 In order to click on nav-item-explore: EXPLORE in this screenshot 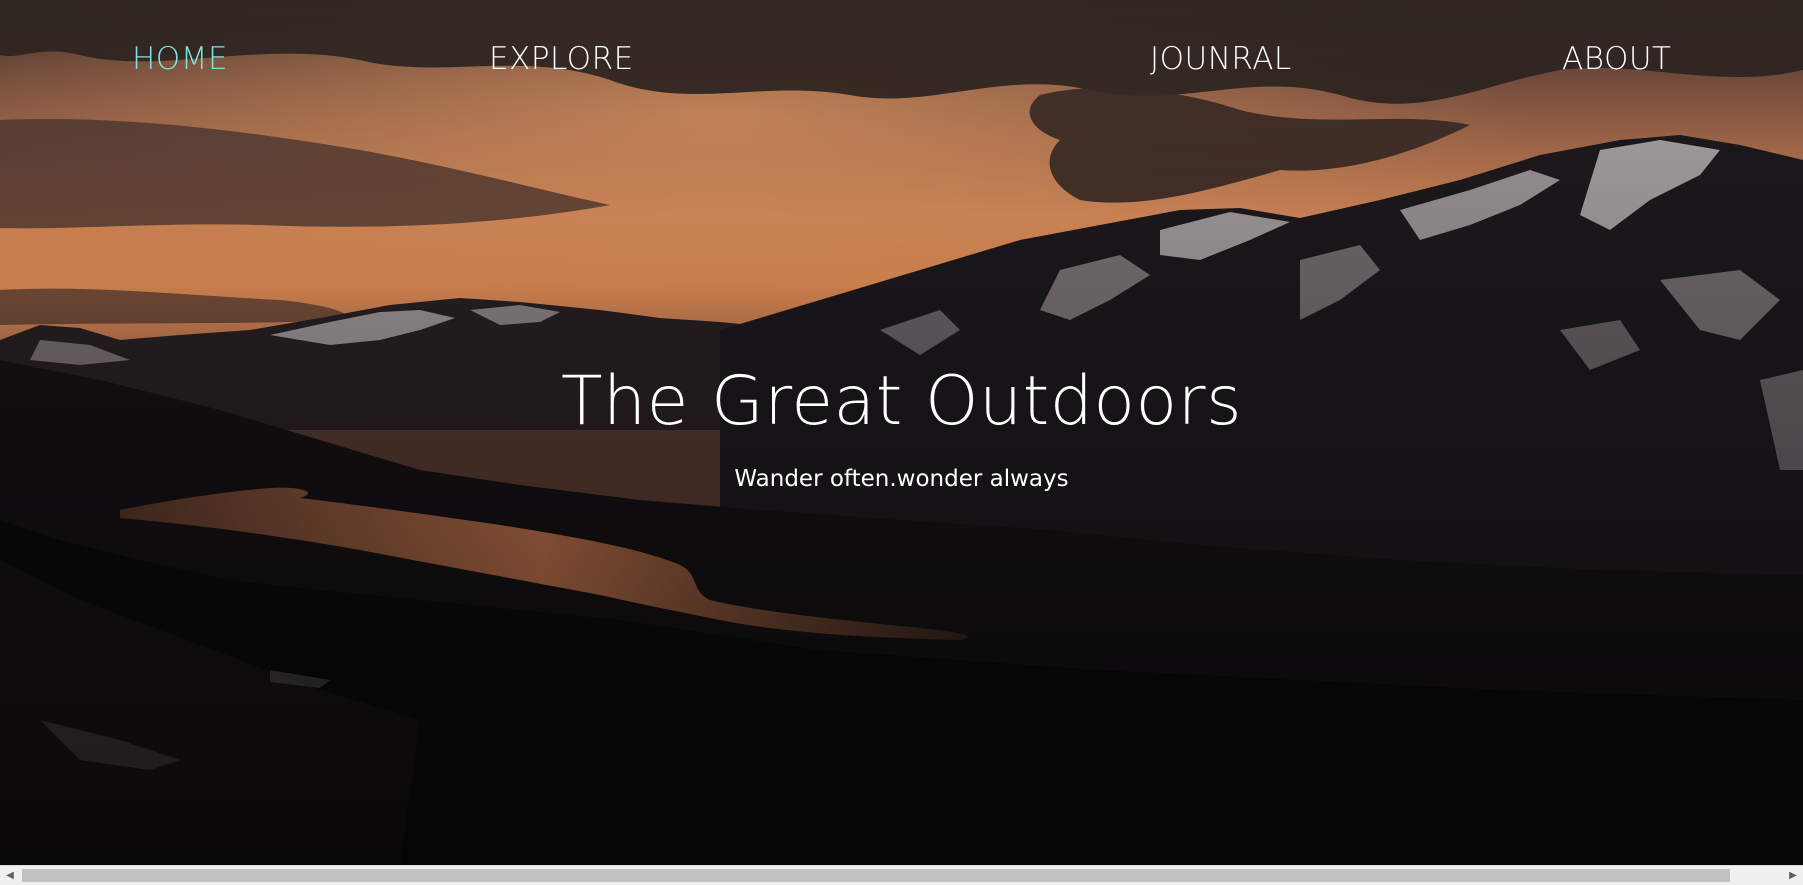, I will do `click(561, 59)`.